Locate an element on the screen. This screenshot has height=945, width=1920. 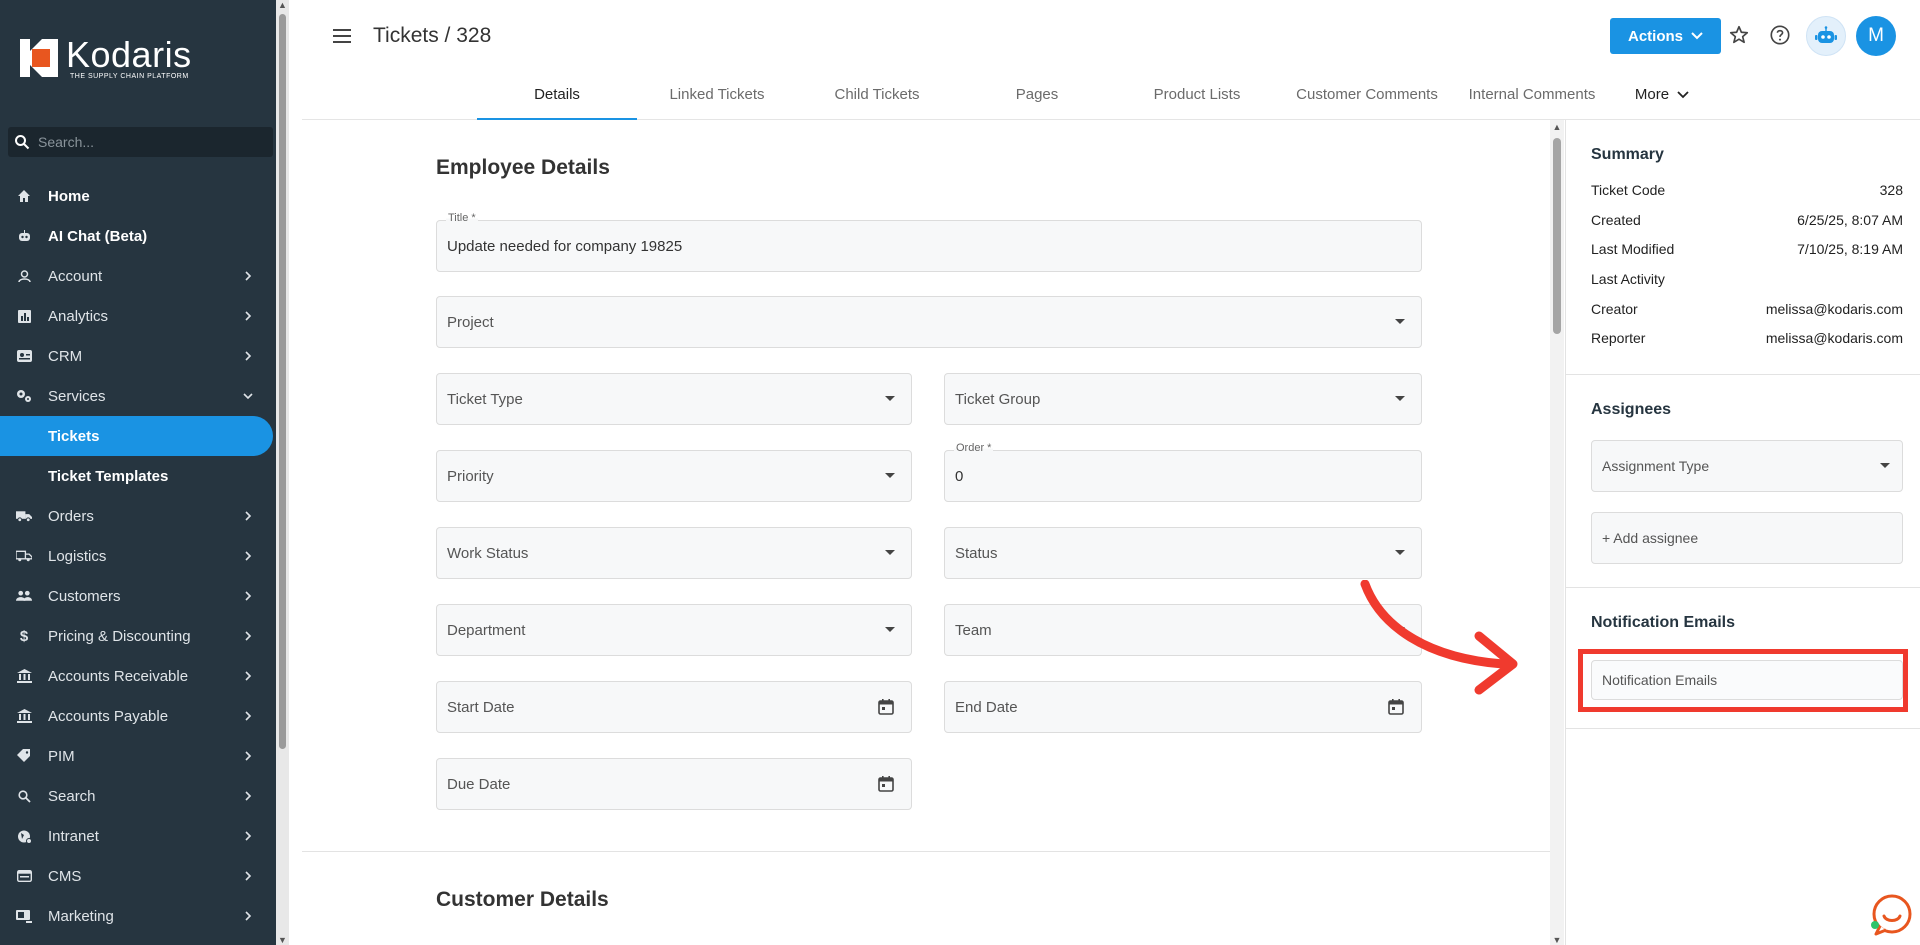
title-field: Title * Update needed for company 19825 is located at coordinates (929, 242).